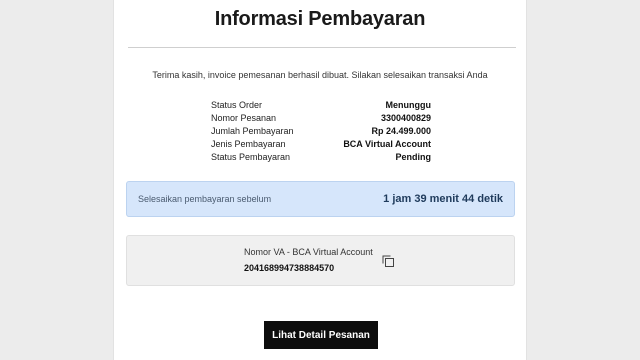 This screenshot has height=360, width=640. I want to click on detail-row-nomor-pesanan: Nomor Pesanan 3300400829, so click(321, 118).